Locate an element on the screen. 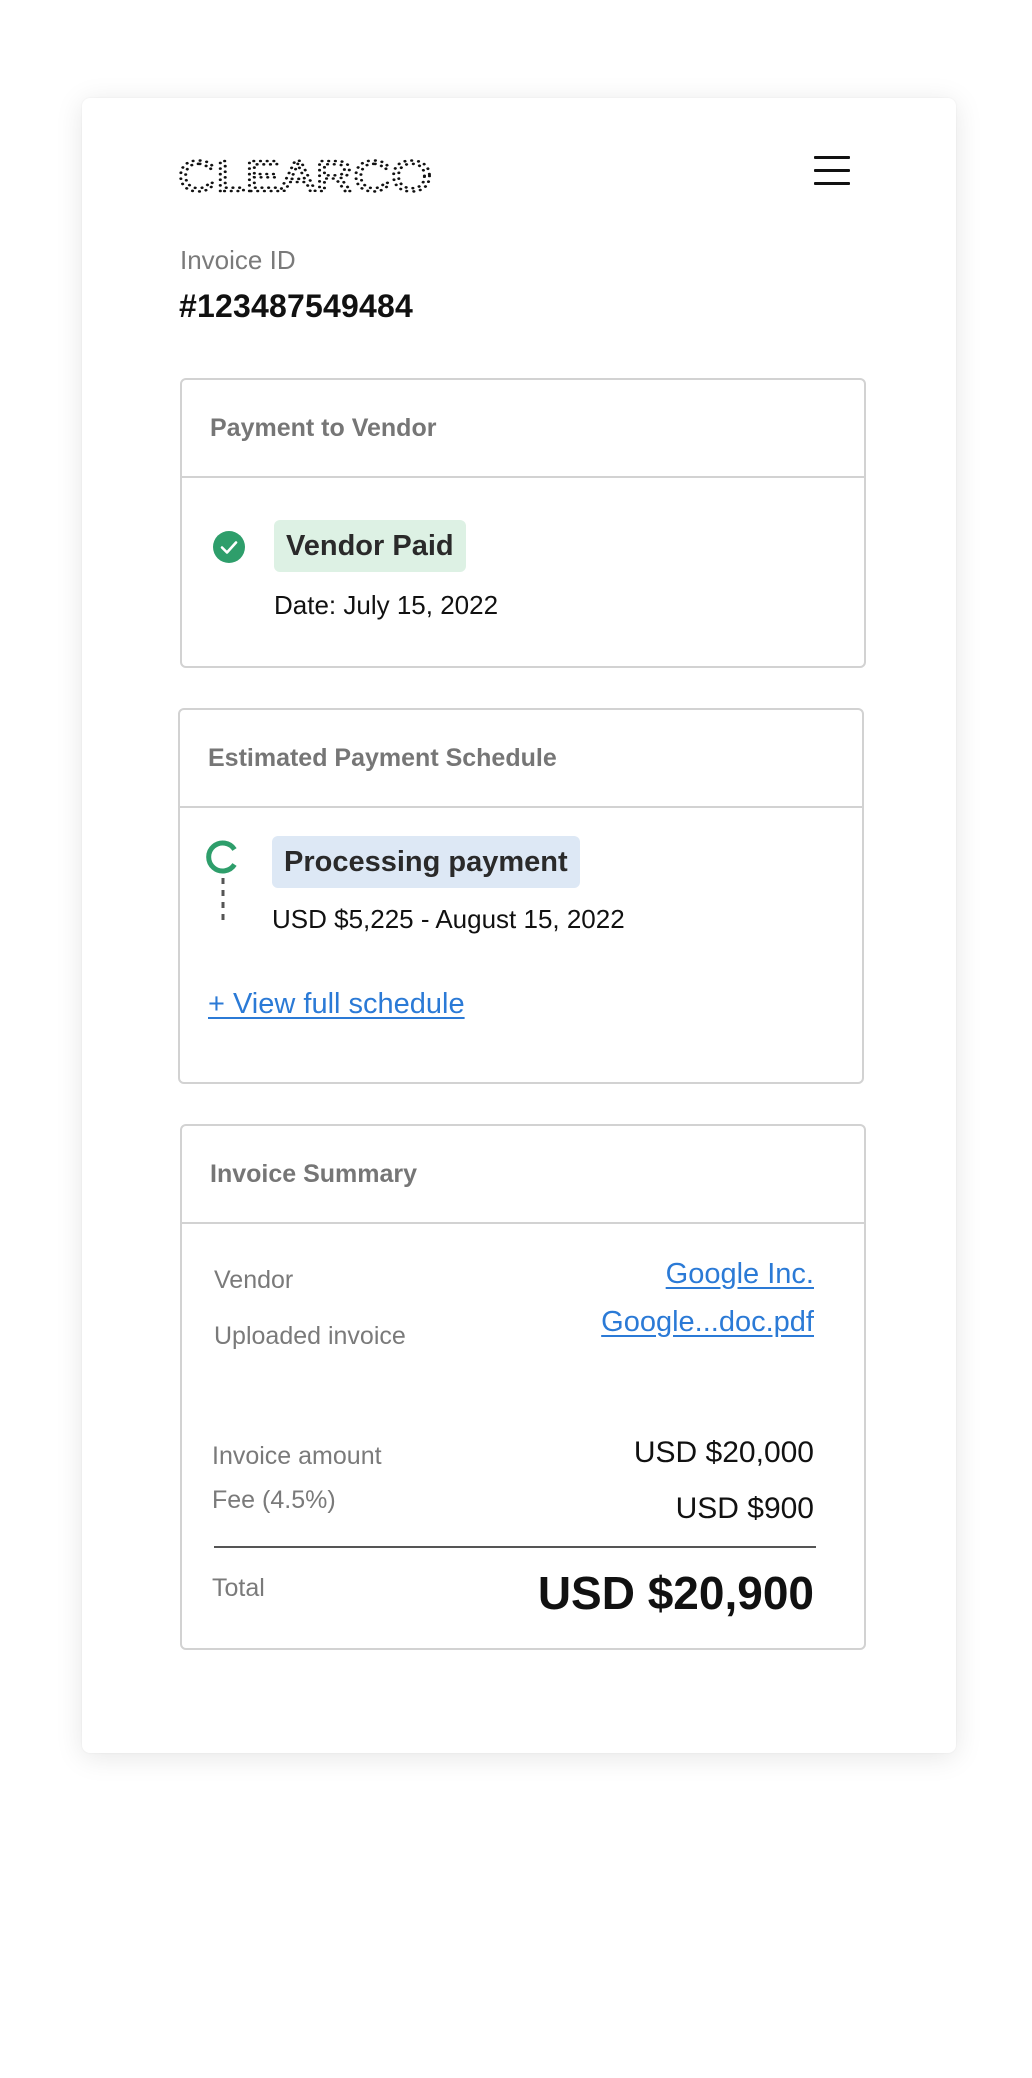 This screenshot has height=2078, width=1032. uploaded-invoice-link: Google...doc.pdf is located at coordinates (707, 1322).